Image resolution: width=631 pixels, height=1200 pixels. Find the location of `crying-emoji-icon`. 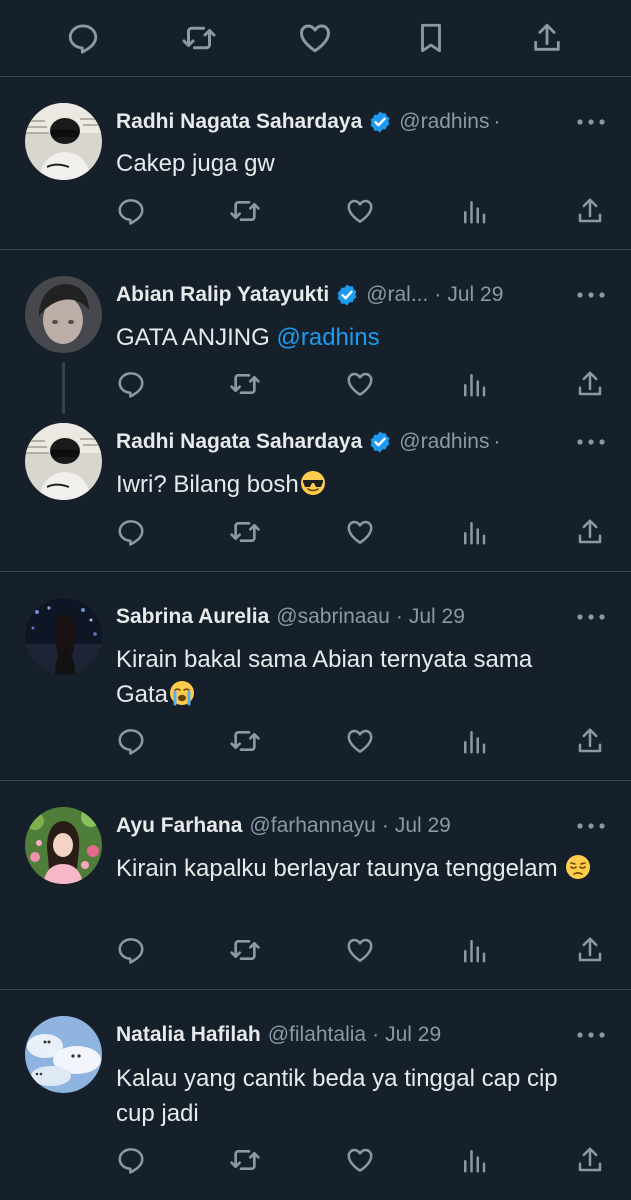

crying-emoji-icon is located at coordinates (182, 693).